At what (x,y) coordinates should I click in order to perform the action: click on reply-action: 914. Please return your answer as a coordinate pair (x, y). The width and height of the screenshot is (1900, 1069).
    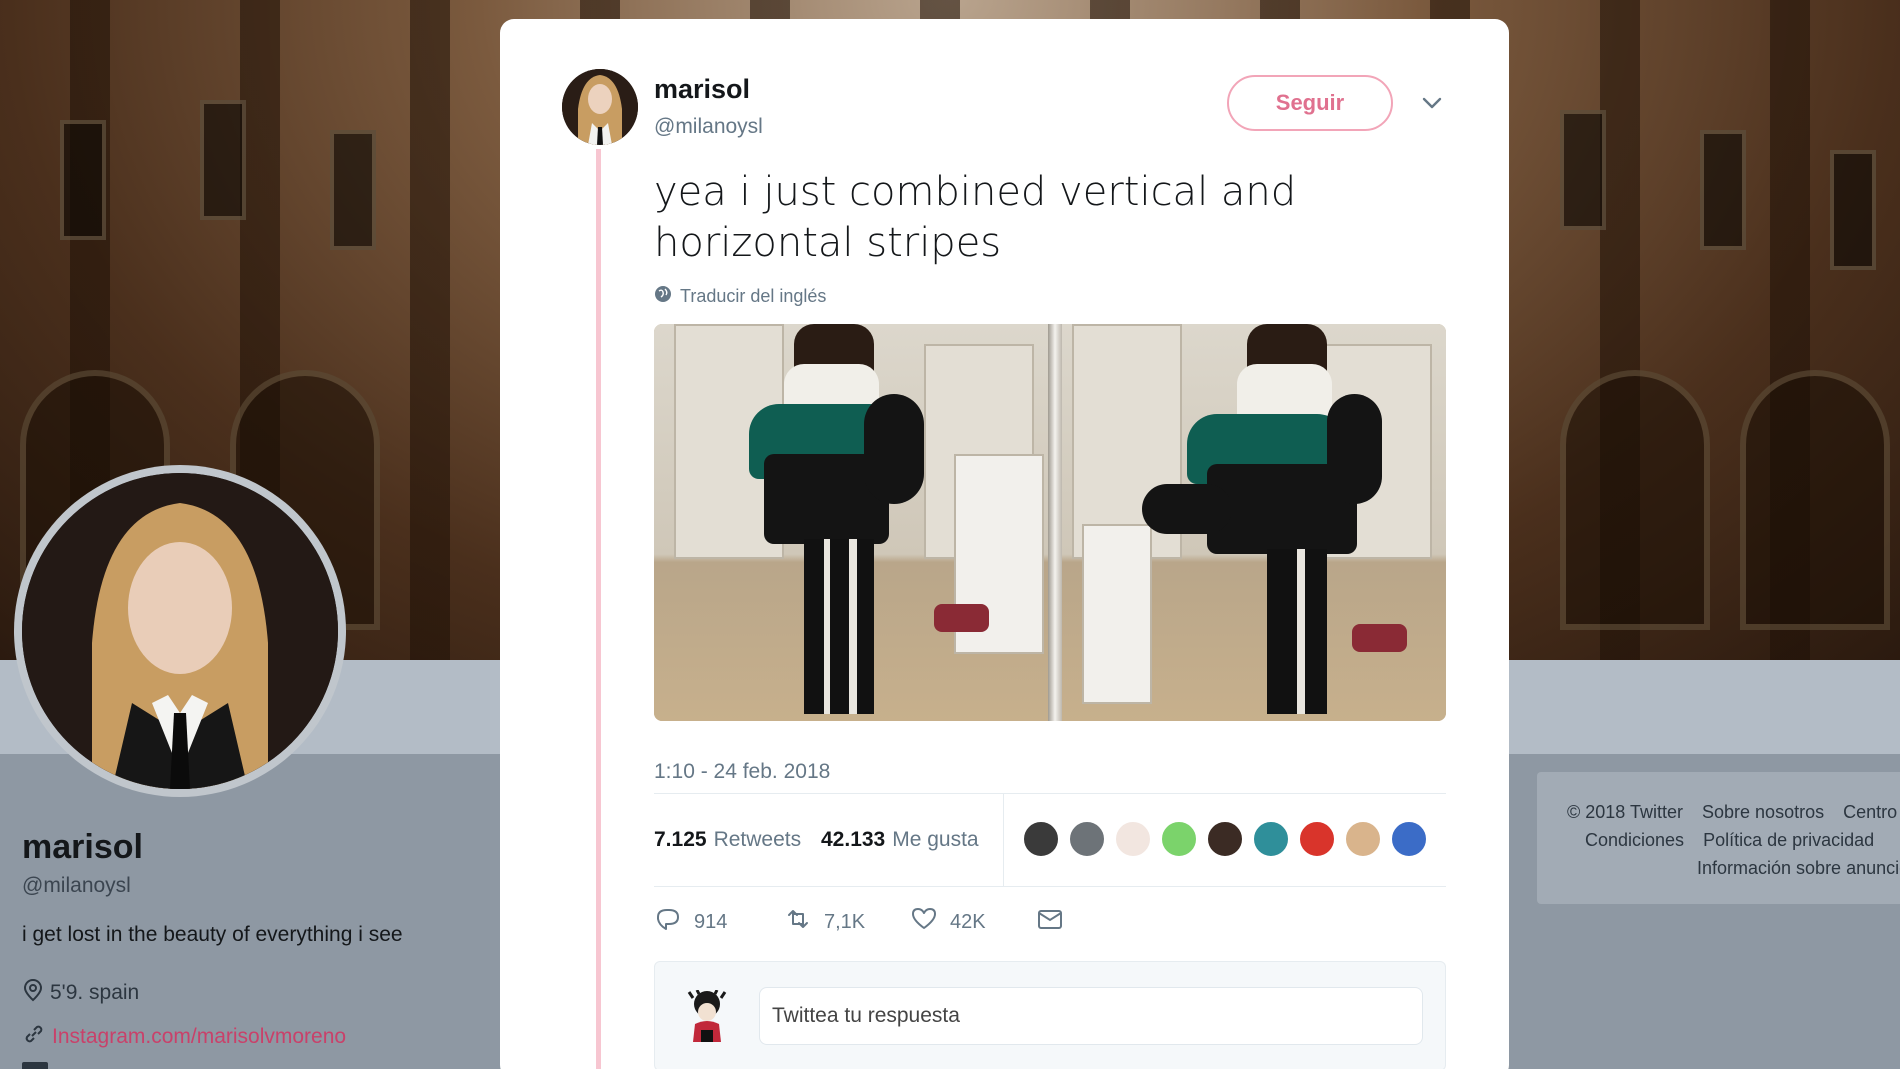
    Looking at the image, I should click on (690, 922).